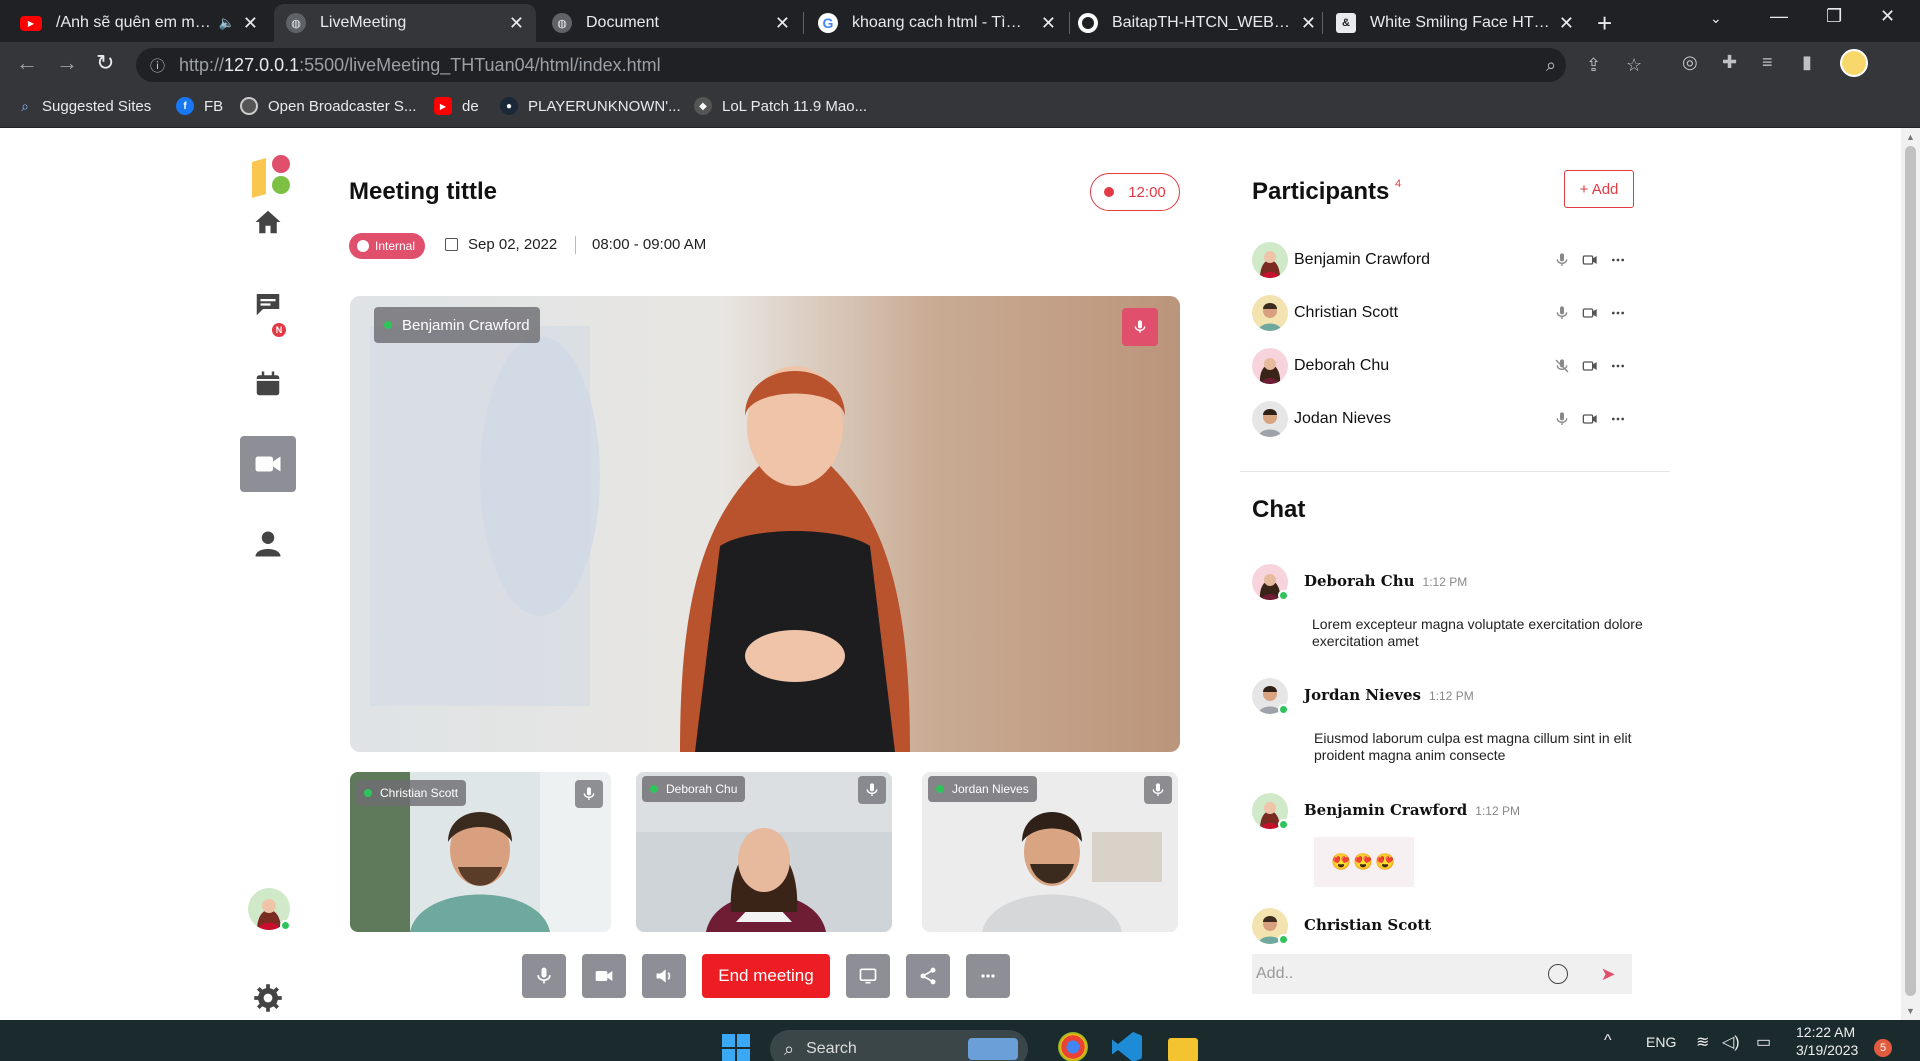 This screenshot has height=1061, width=1920. I want to click on participant-row: Christian Scott, so click(1447, 314).